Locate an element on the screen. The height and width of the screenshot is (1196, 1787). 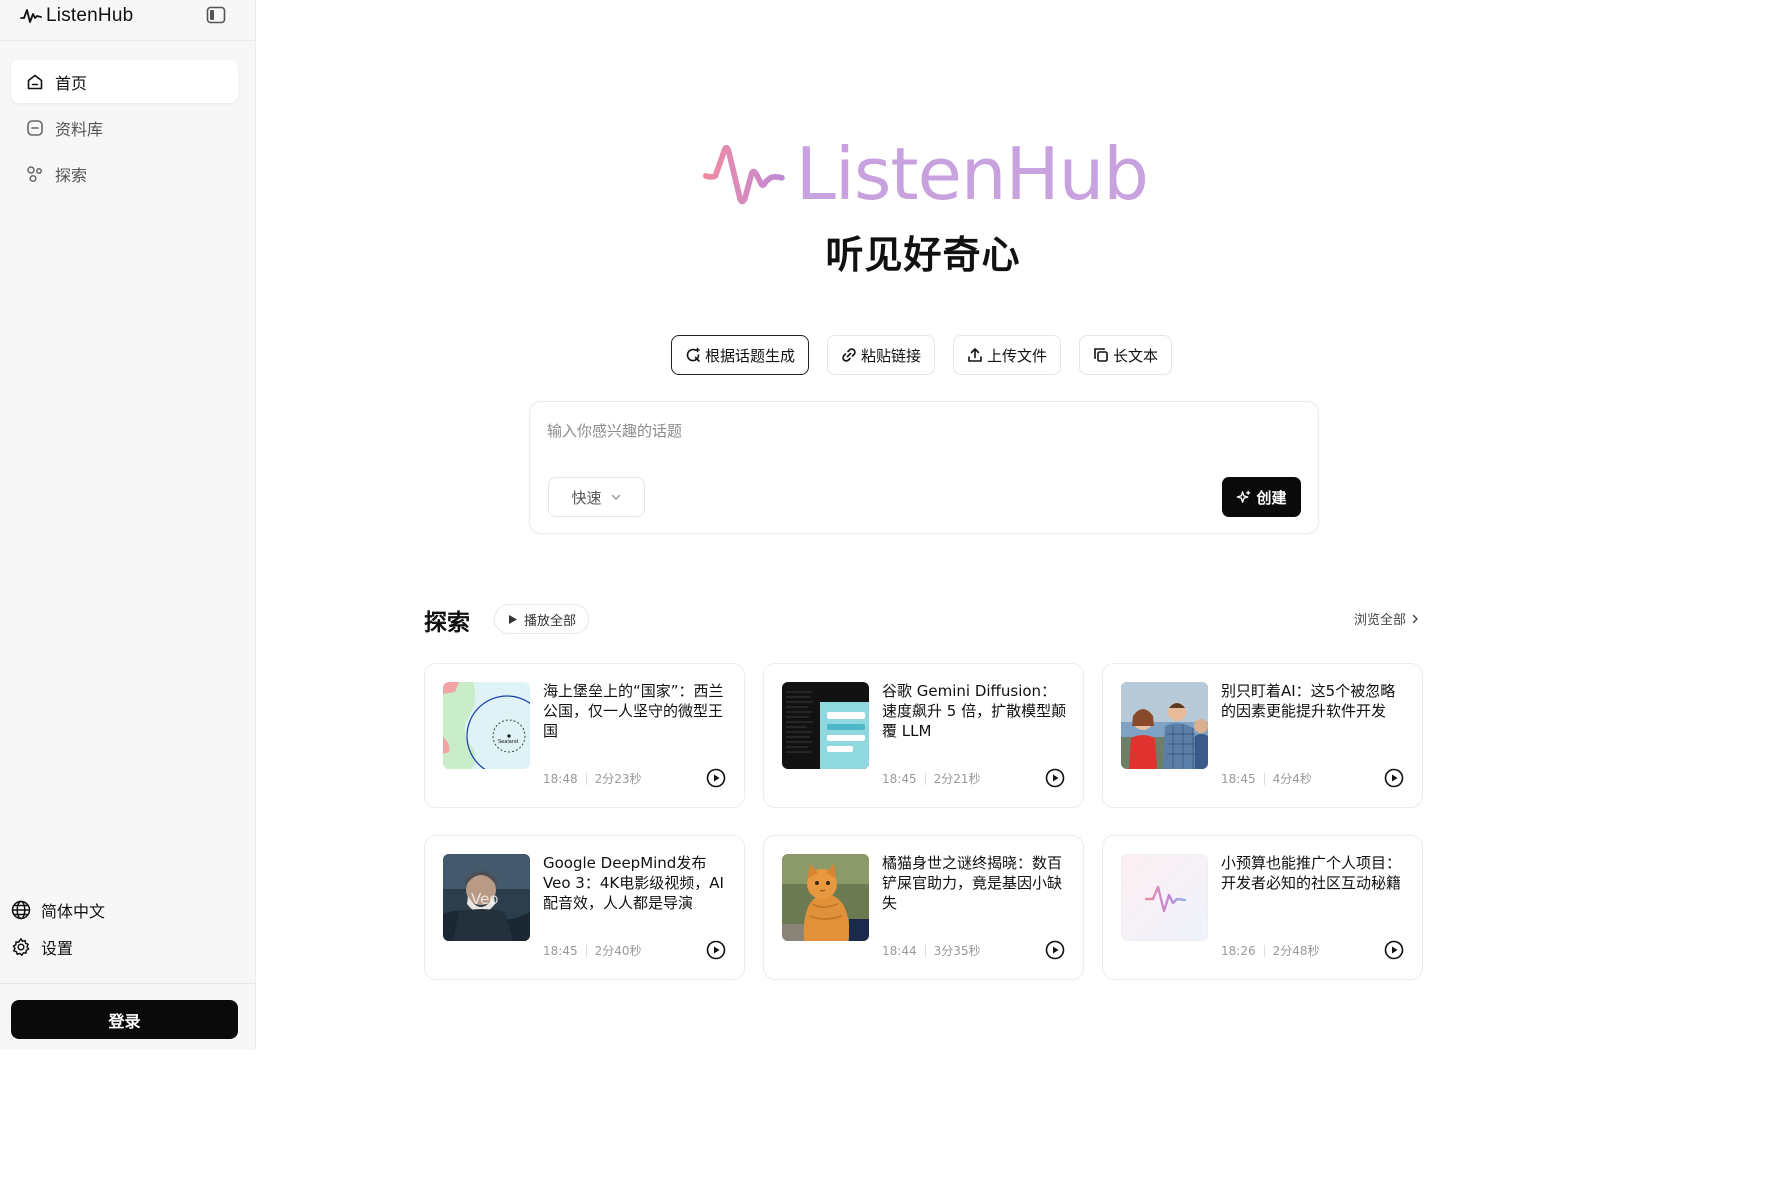
tab-generate-from-topic: 根据话题生成 is located at coordinates (740, 355).